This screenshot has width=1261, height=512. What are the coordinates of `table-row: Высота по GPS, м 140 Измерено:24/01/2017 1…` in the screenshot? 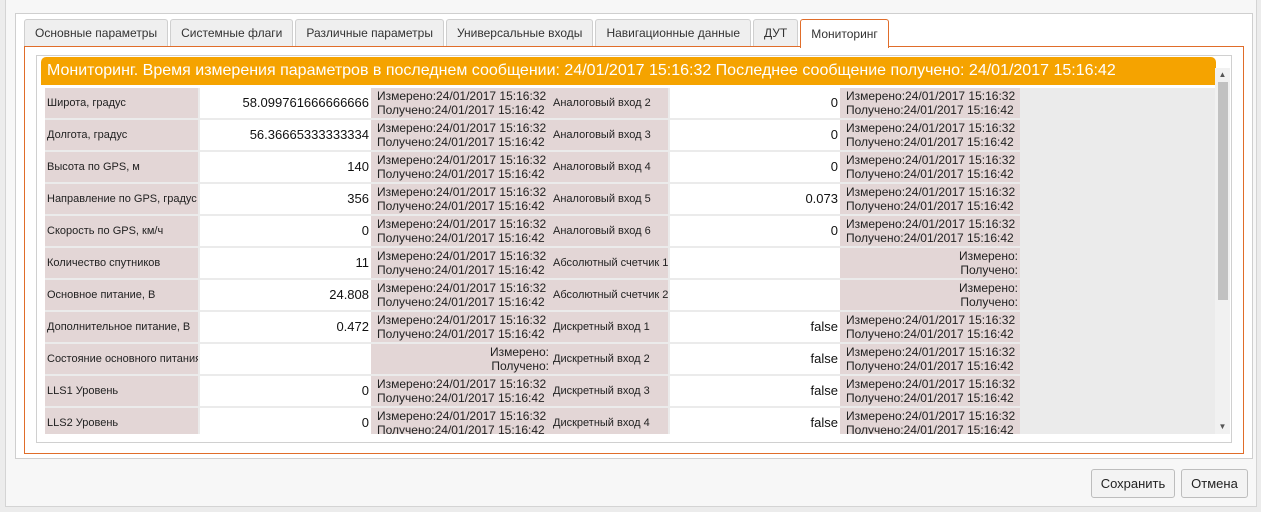 It's located at (632, 167).